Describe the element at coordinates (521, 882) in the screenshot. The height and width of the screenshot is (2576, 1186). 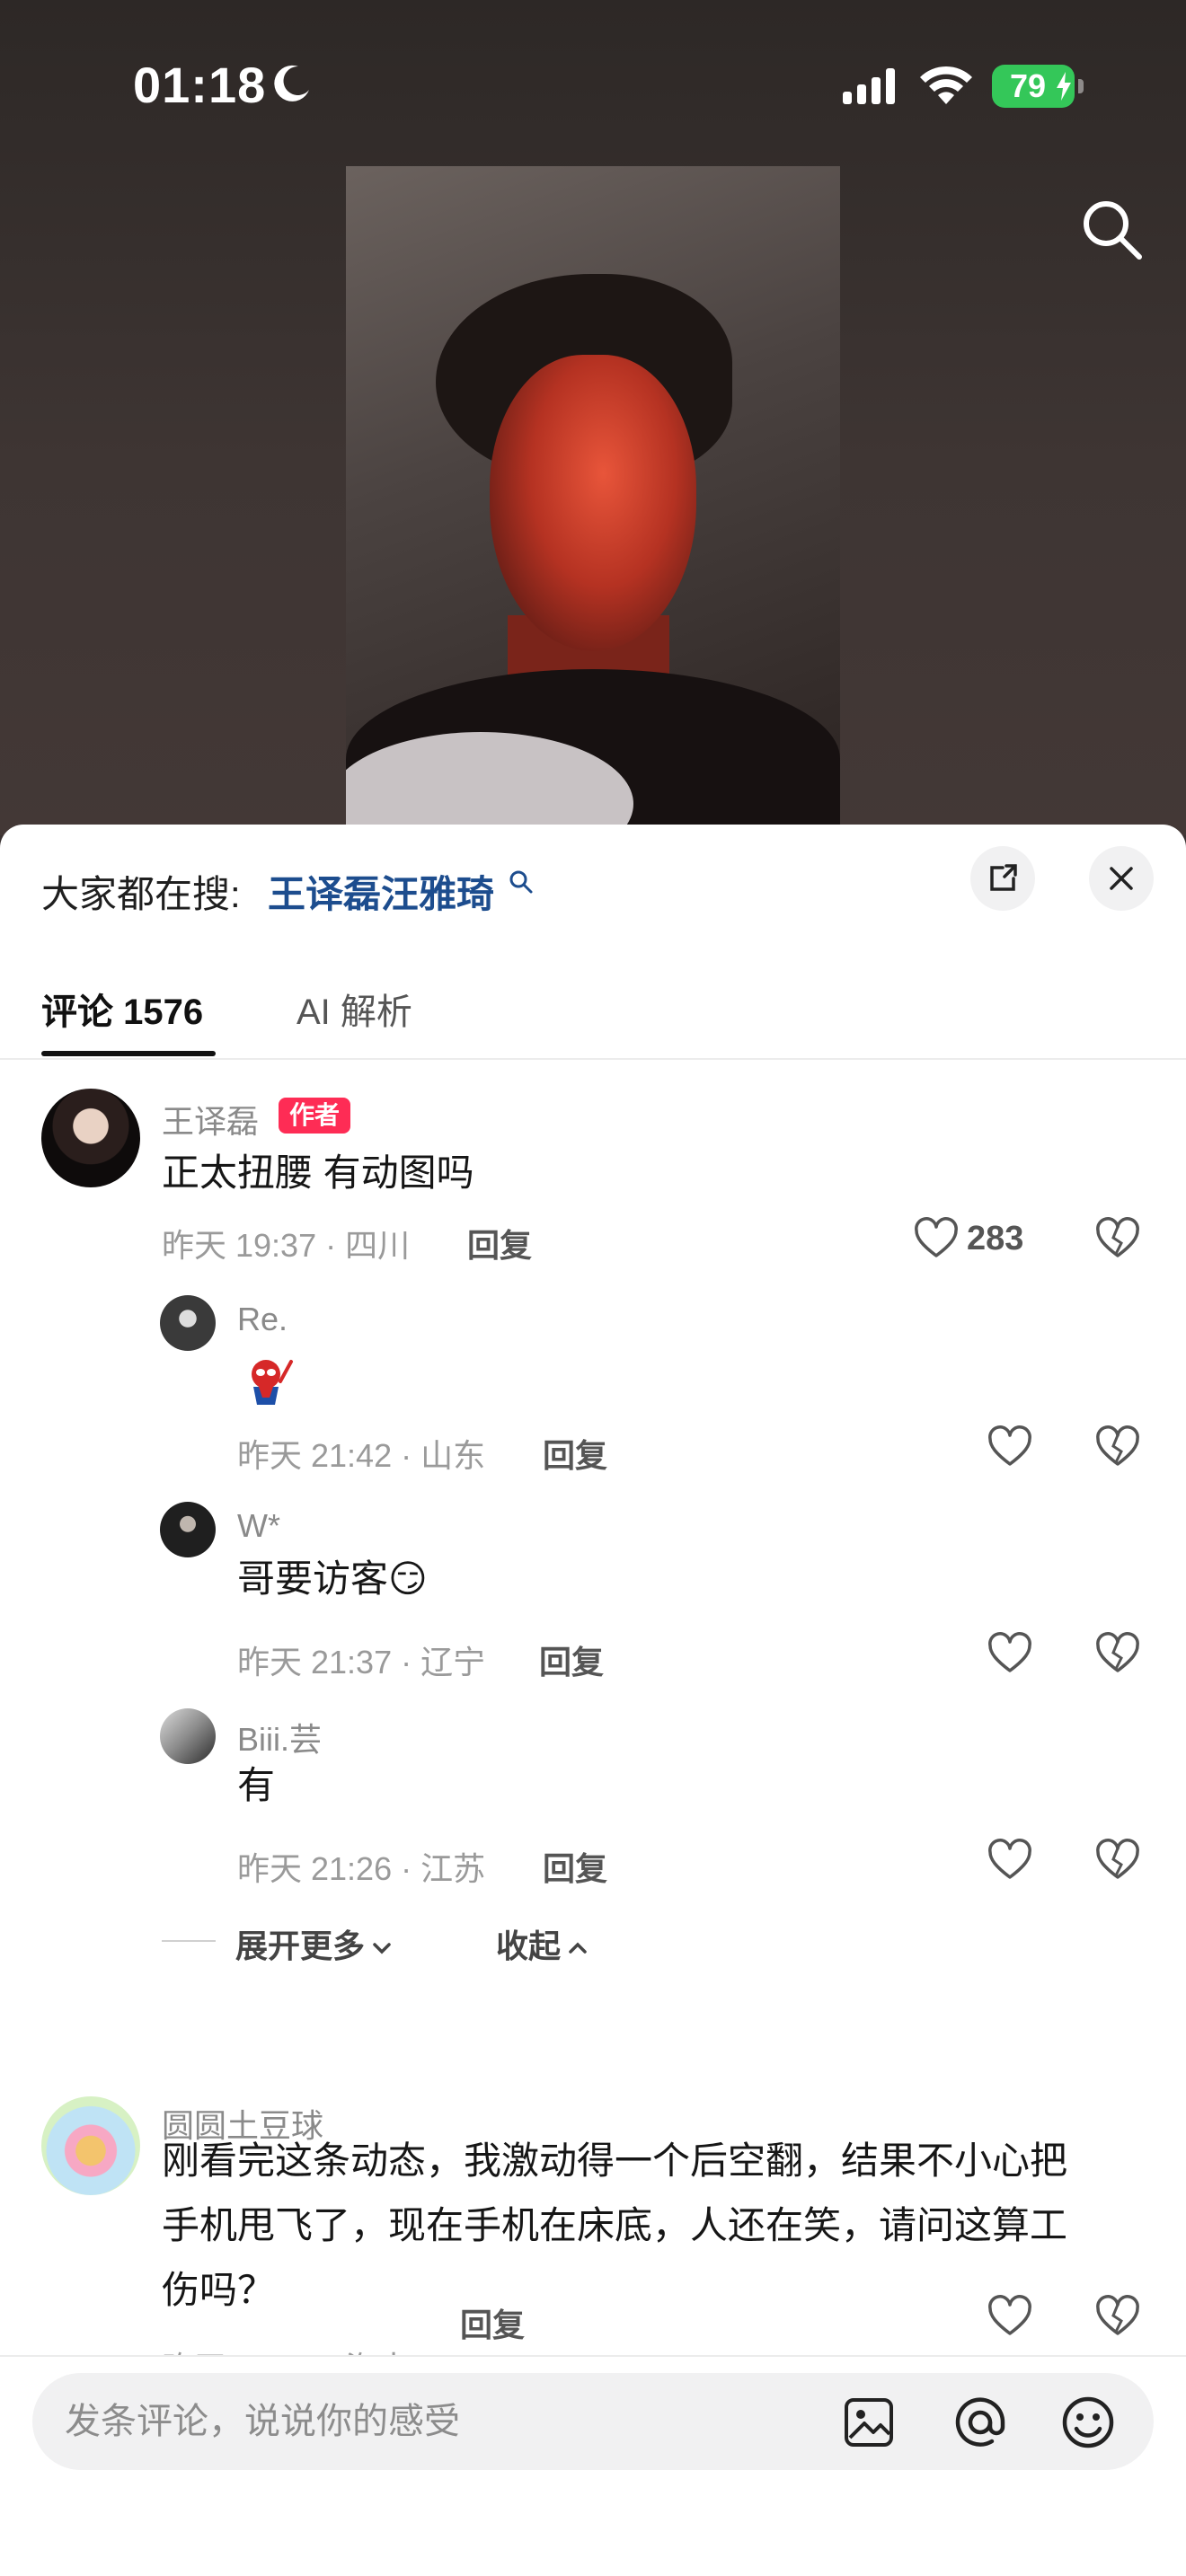
I see `magnifier-icon` at that location.